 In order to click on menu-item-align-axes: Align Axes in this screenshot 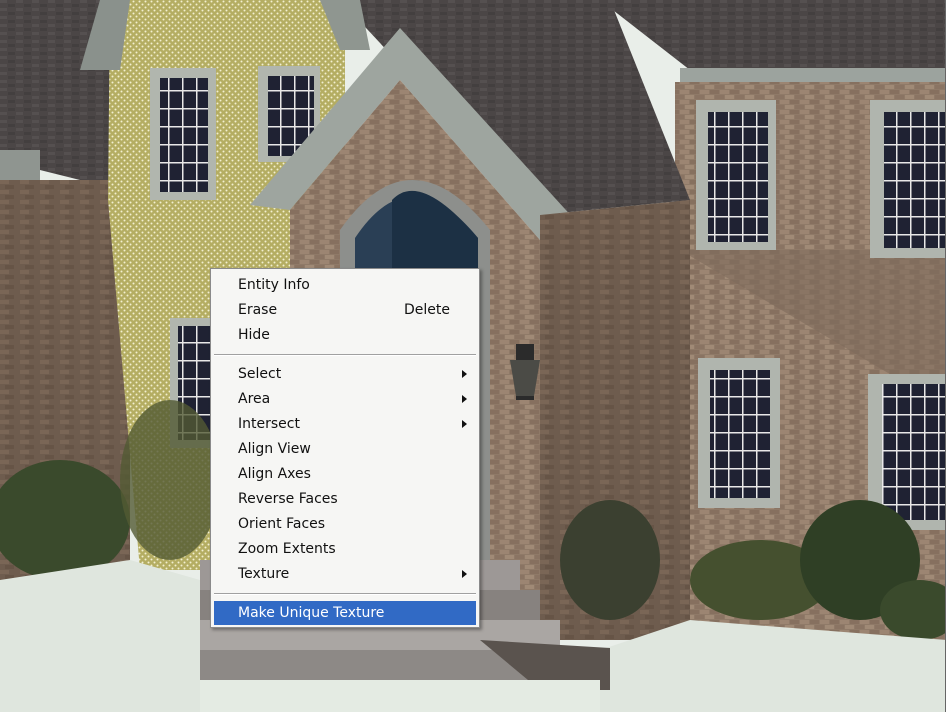, I will do `click(345, 474)`.